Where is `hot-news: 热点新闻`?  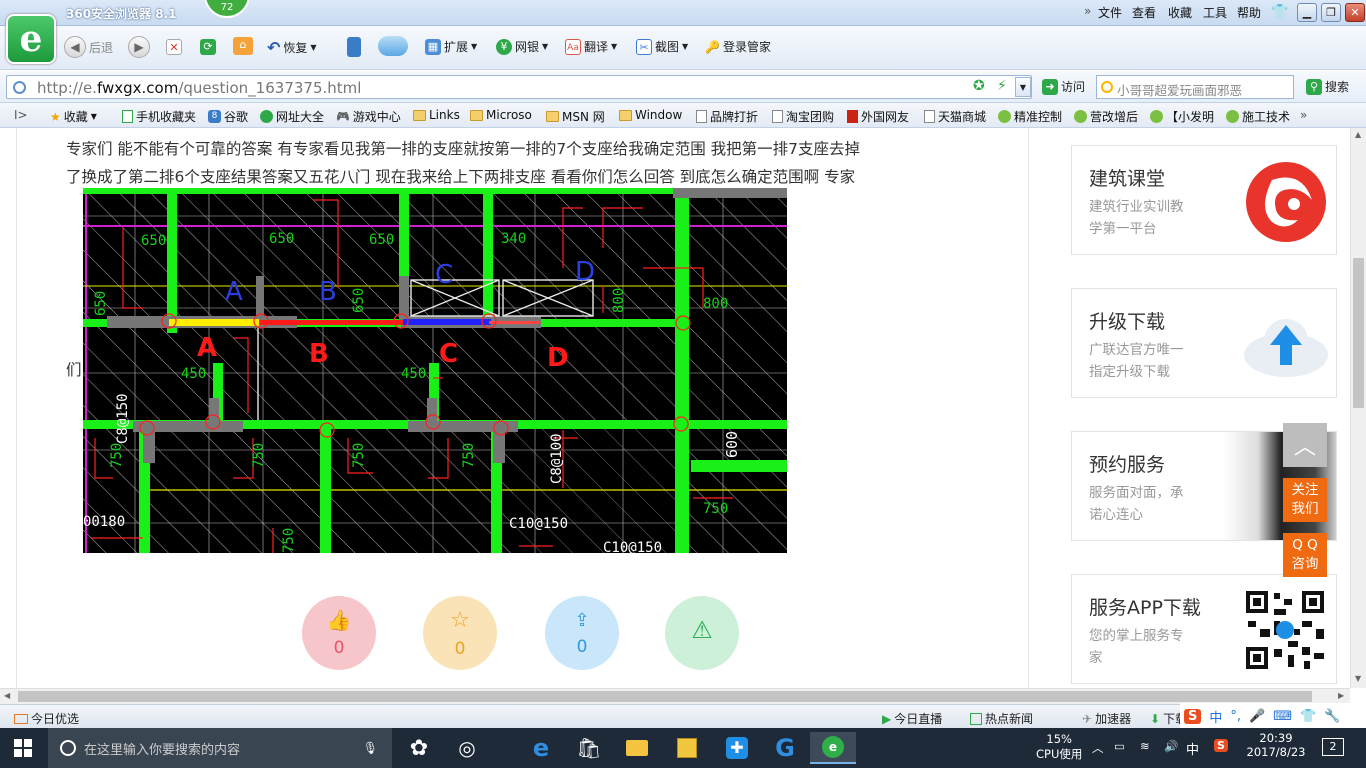
hot-news: 热点新闻 is located at coordinates (1001, 718).